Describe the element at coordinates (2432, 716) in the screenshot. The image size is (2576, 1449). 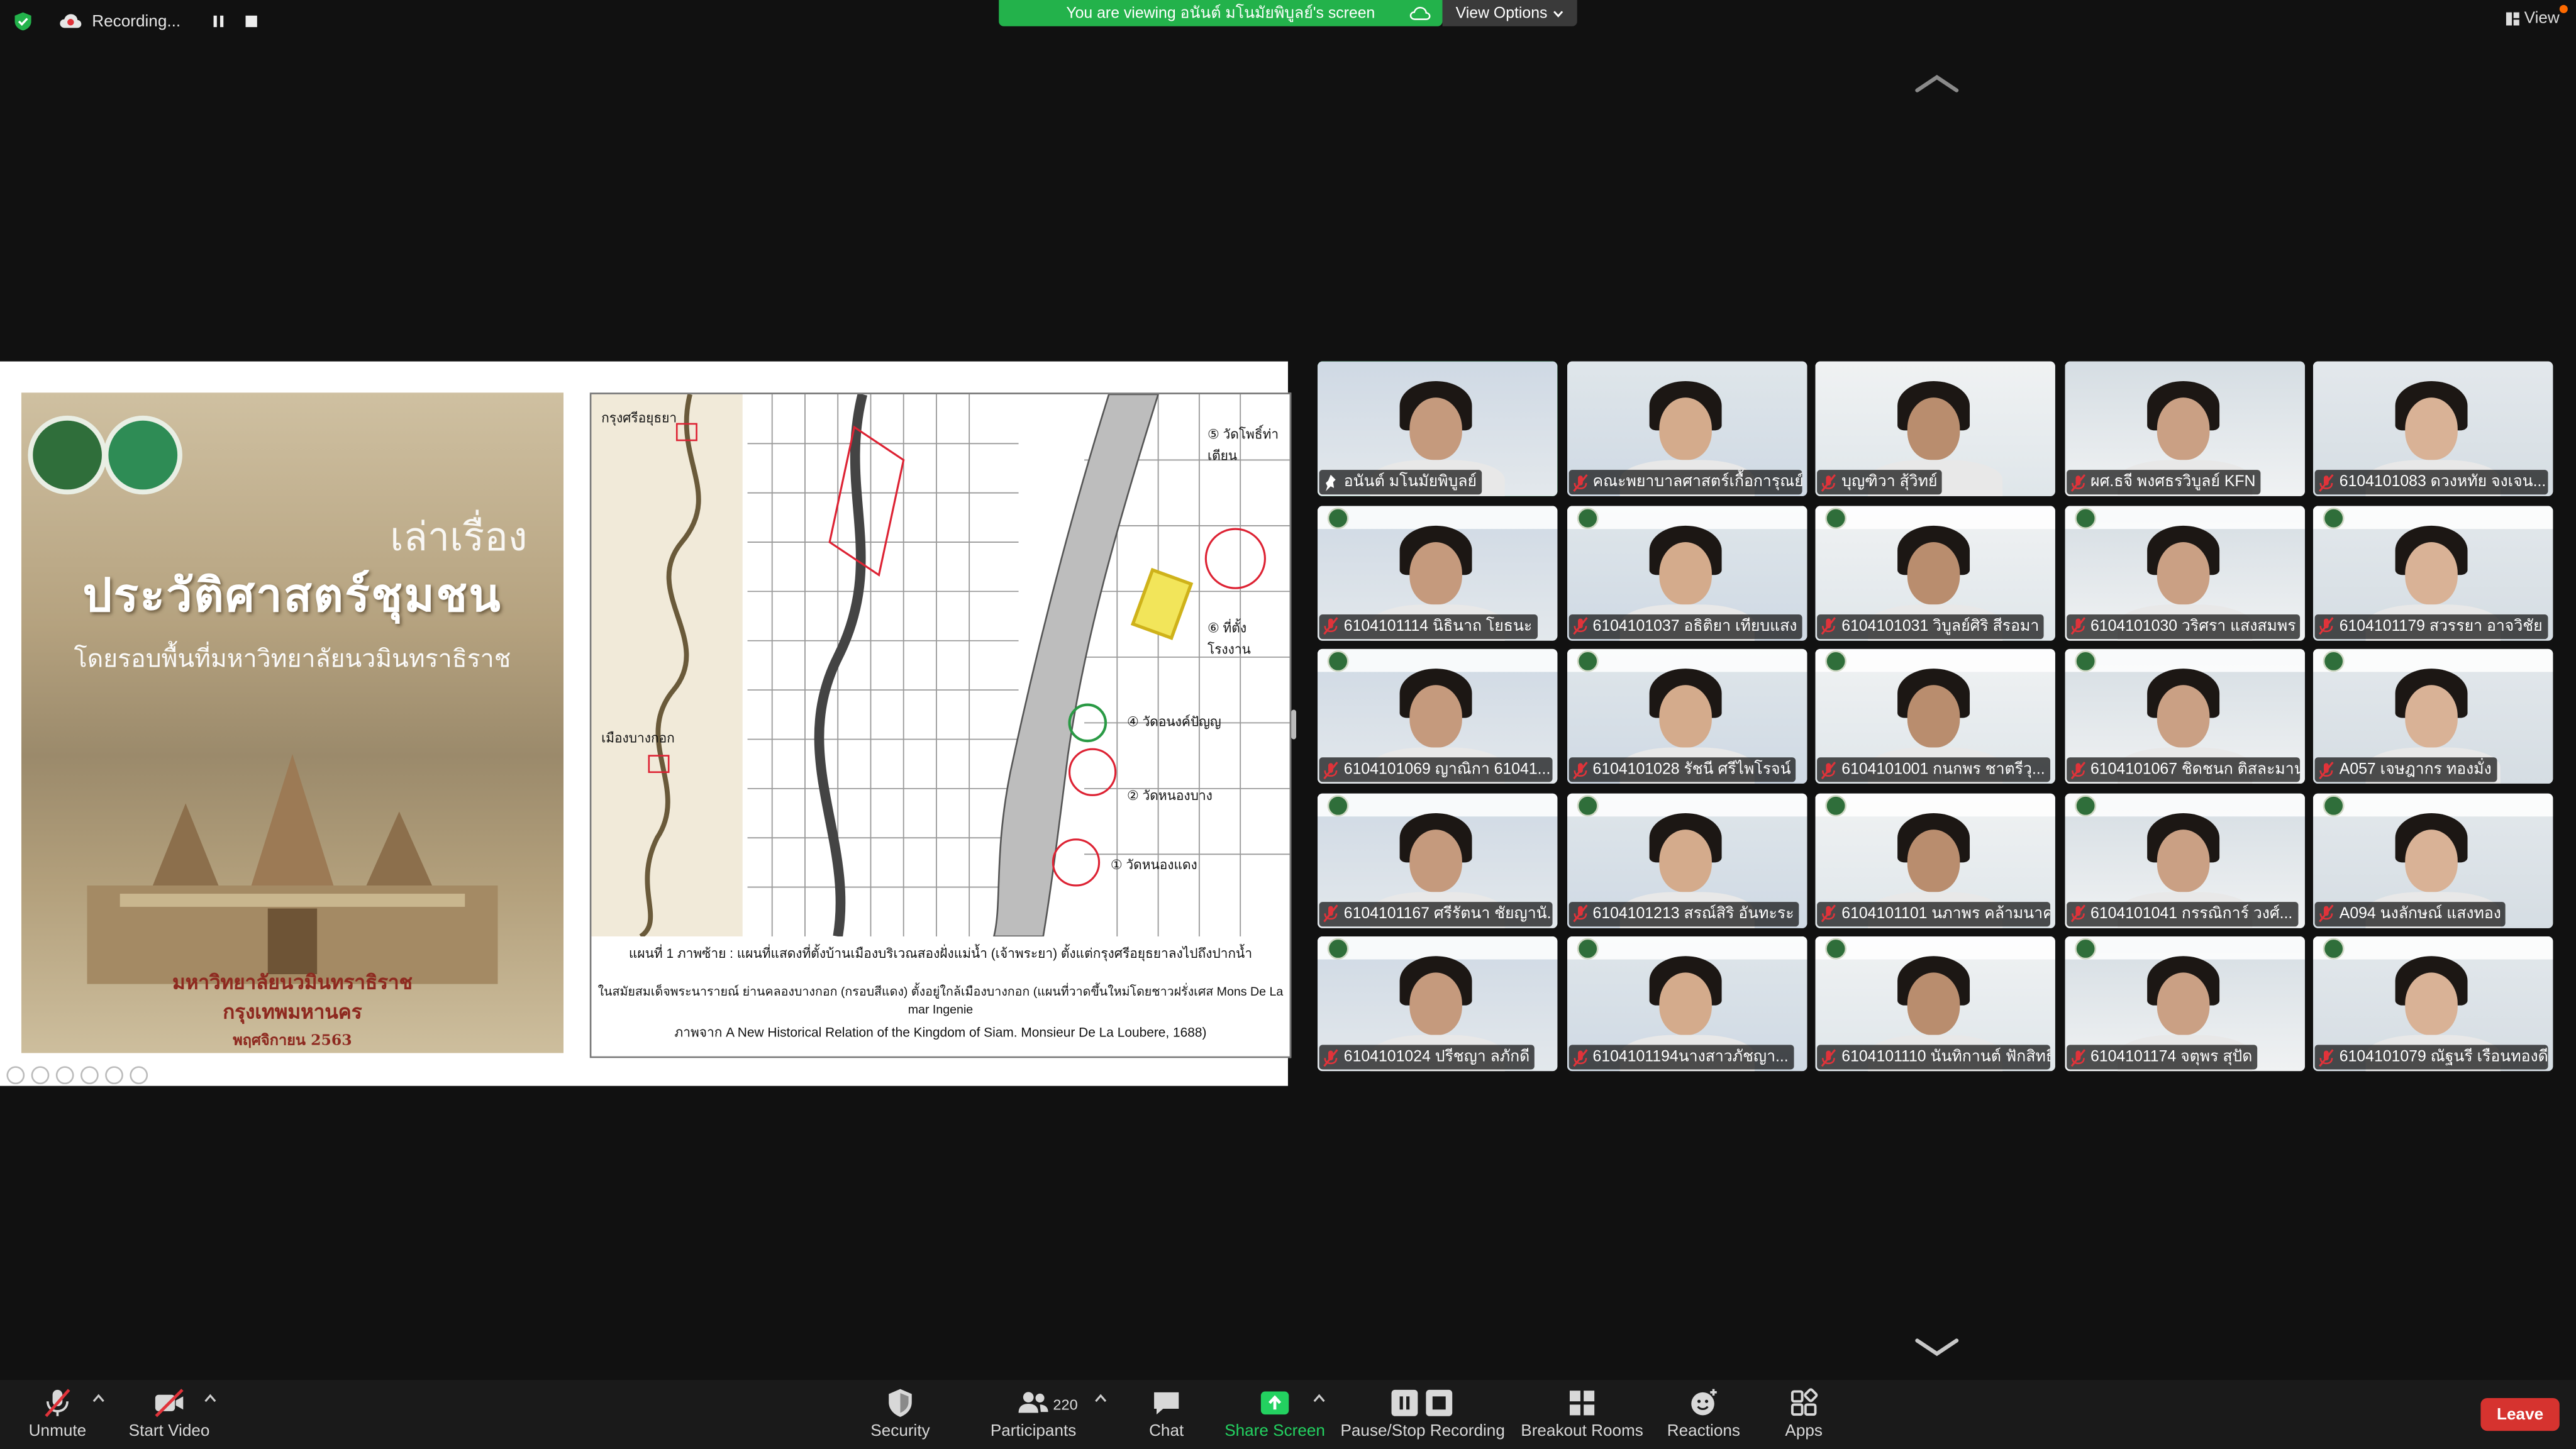
I see `video-tile: A057 เจษฎากร ทองมั่ง` at that location.